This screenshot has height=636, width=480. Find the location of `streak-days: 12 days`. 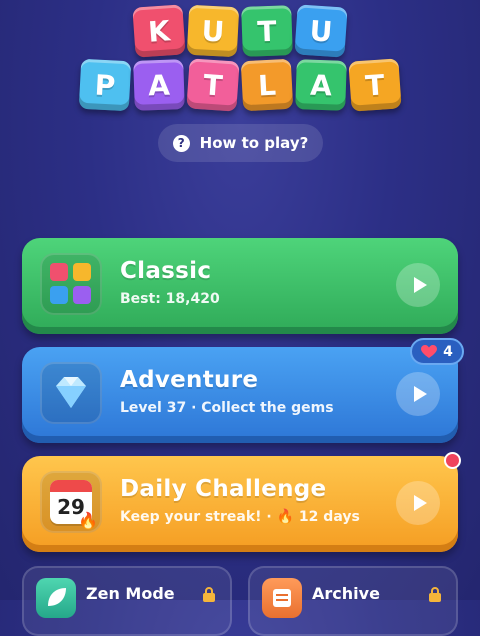

streak-days: 12 days is located at coordinates (327, 517).